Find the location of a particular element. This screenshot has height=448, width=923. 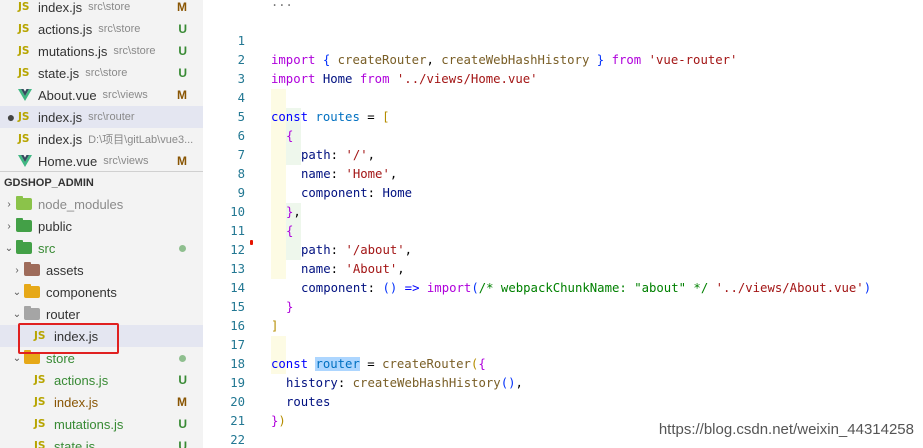

code-line: 17 const router = createRouter({ is located at coordinates (563, 344).